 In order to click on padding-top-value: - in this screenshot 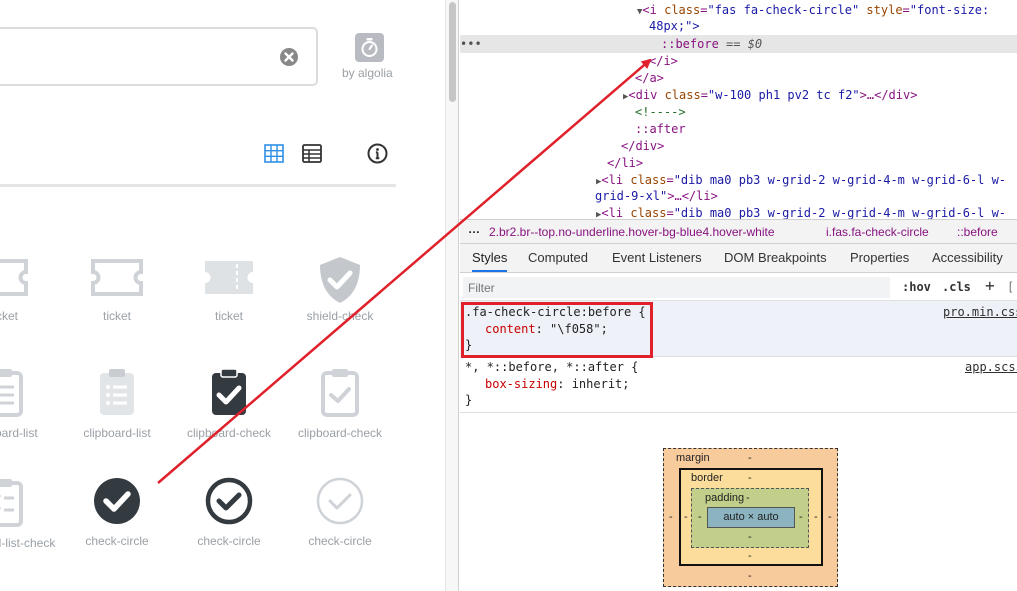, I will do `click(748, 498)`.